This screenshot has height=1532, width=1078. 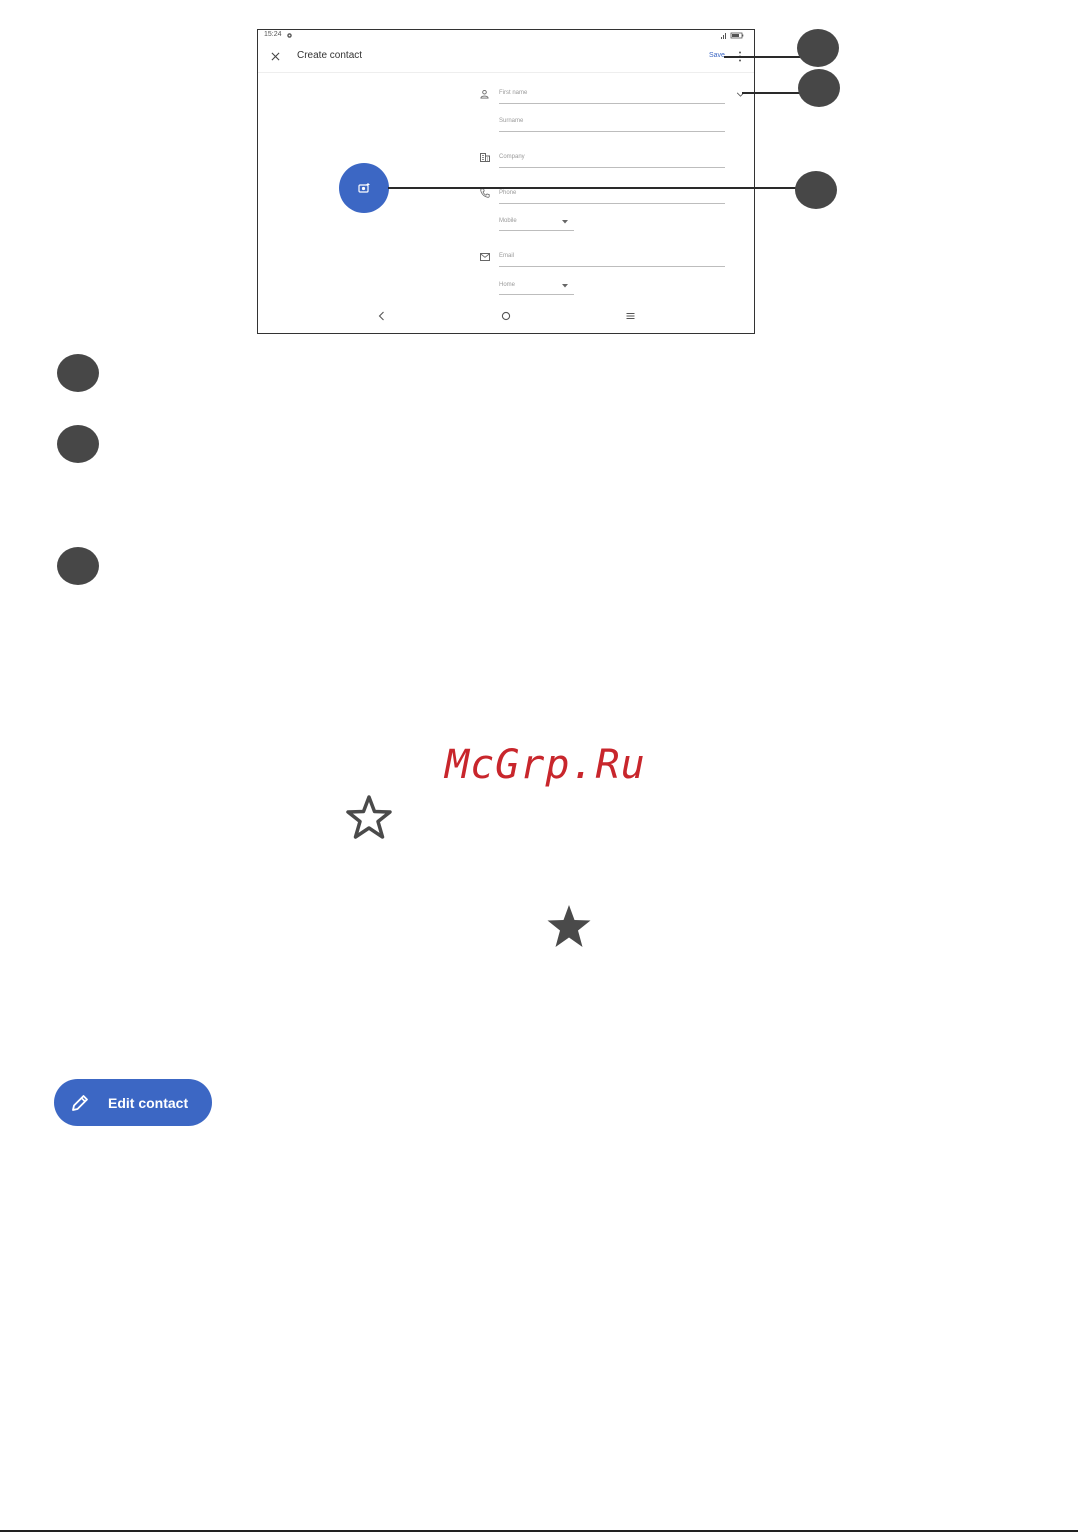 What do you see at coordinates (536, 294) in the screenshot?
I see `email-type-select` at bounding box center [536, 294].